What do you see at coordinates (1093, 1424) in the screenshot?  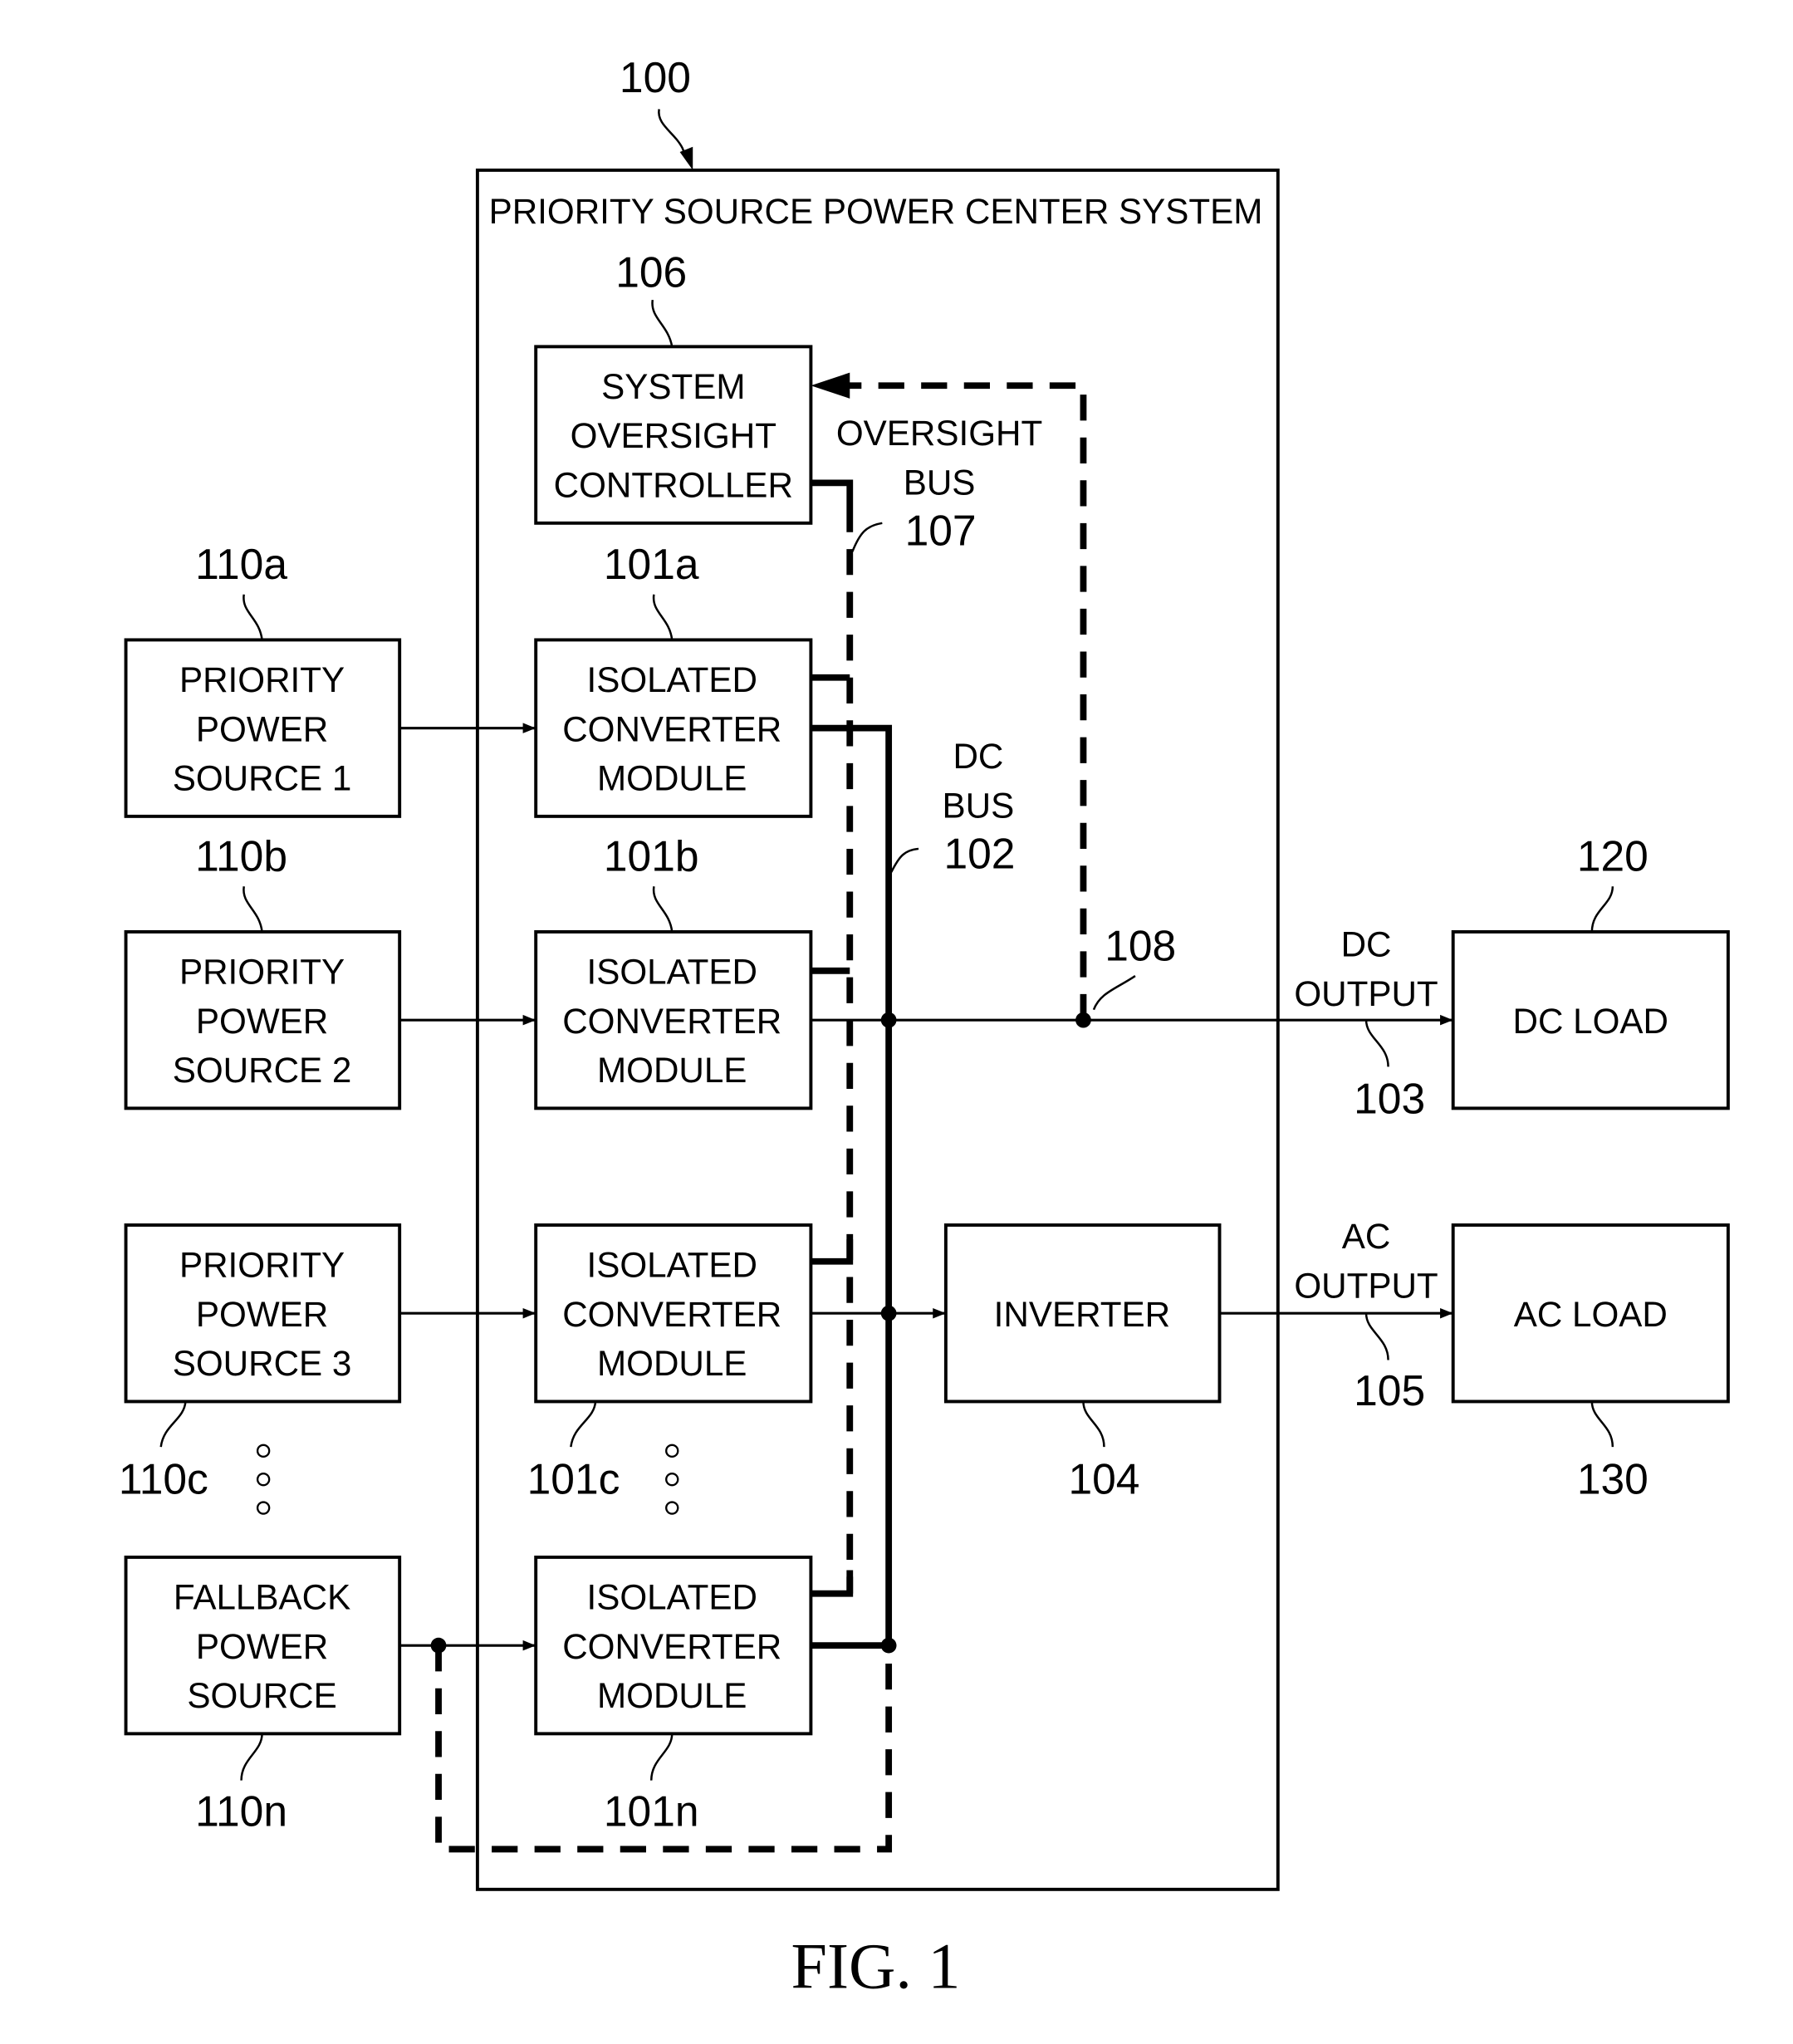 I see `inverter-leader` at bounding box center [1093, 1424].